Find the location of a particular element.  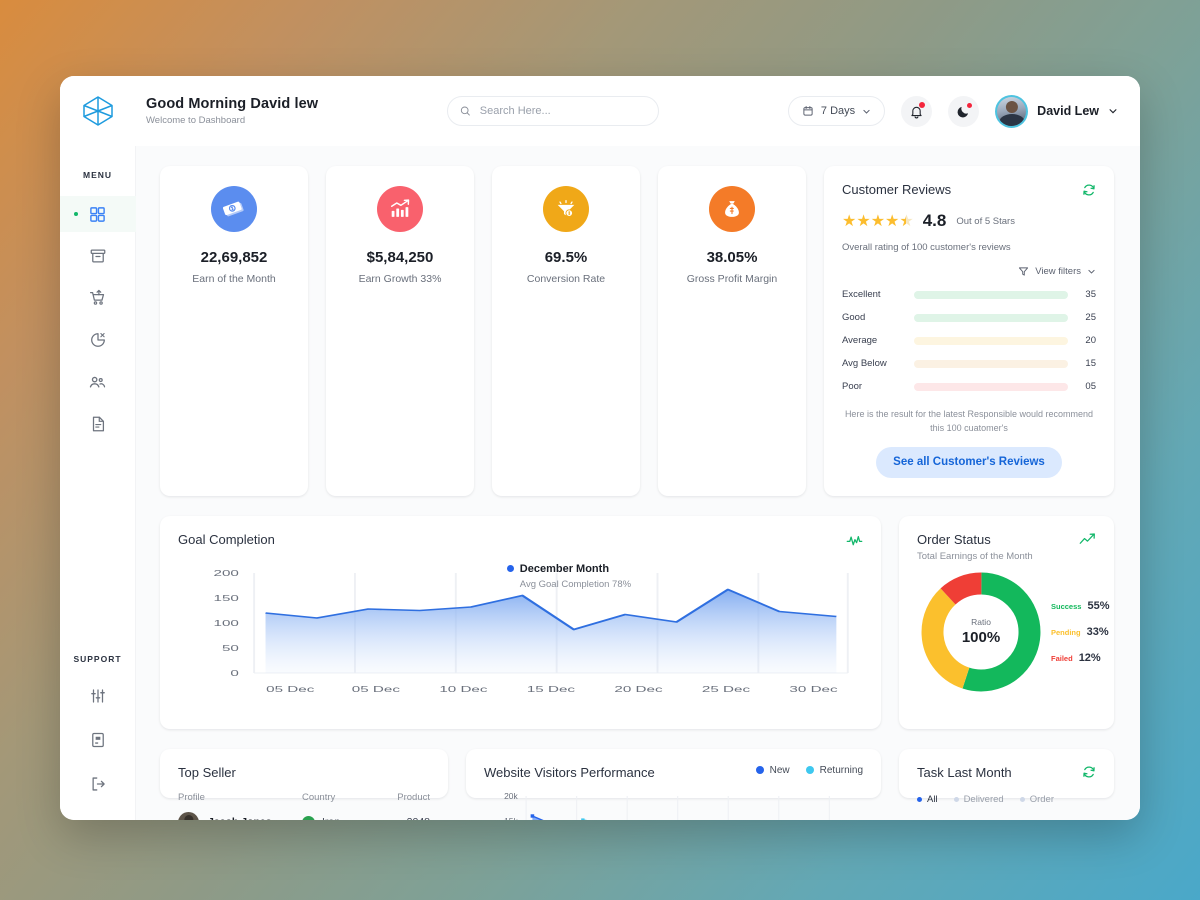

review-bar-label: Poor is located at coordinates (852, 386).